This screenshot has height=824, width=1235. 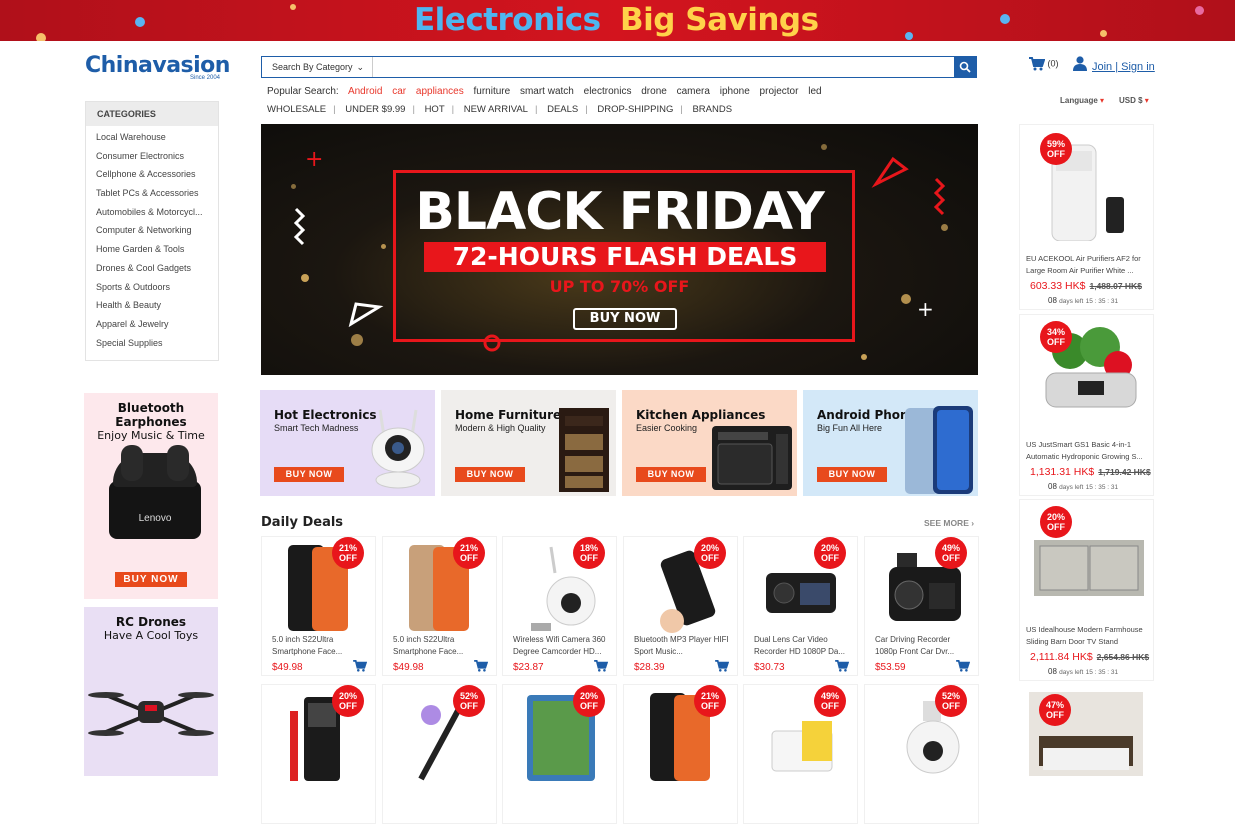 I want to click on left-ad-title: Bluetooth Earphones, so click(x=151, y=415).